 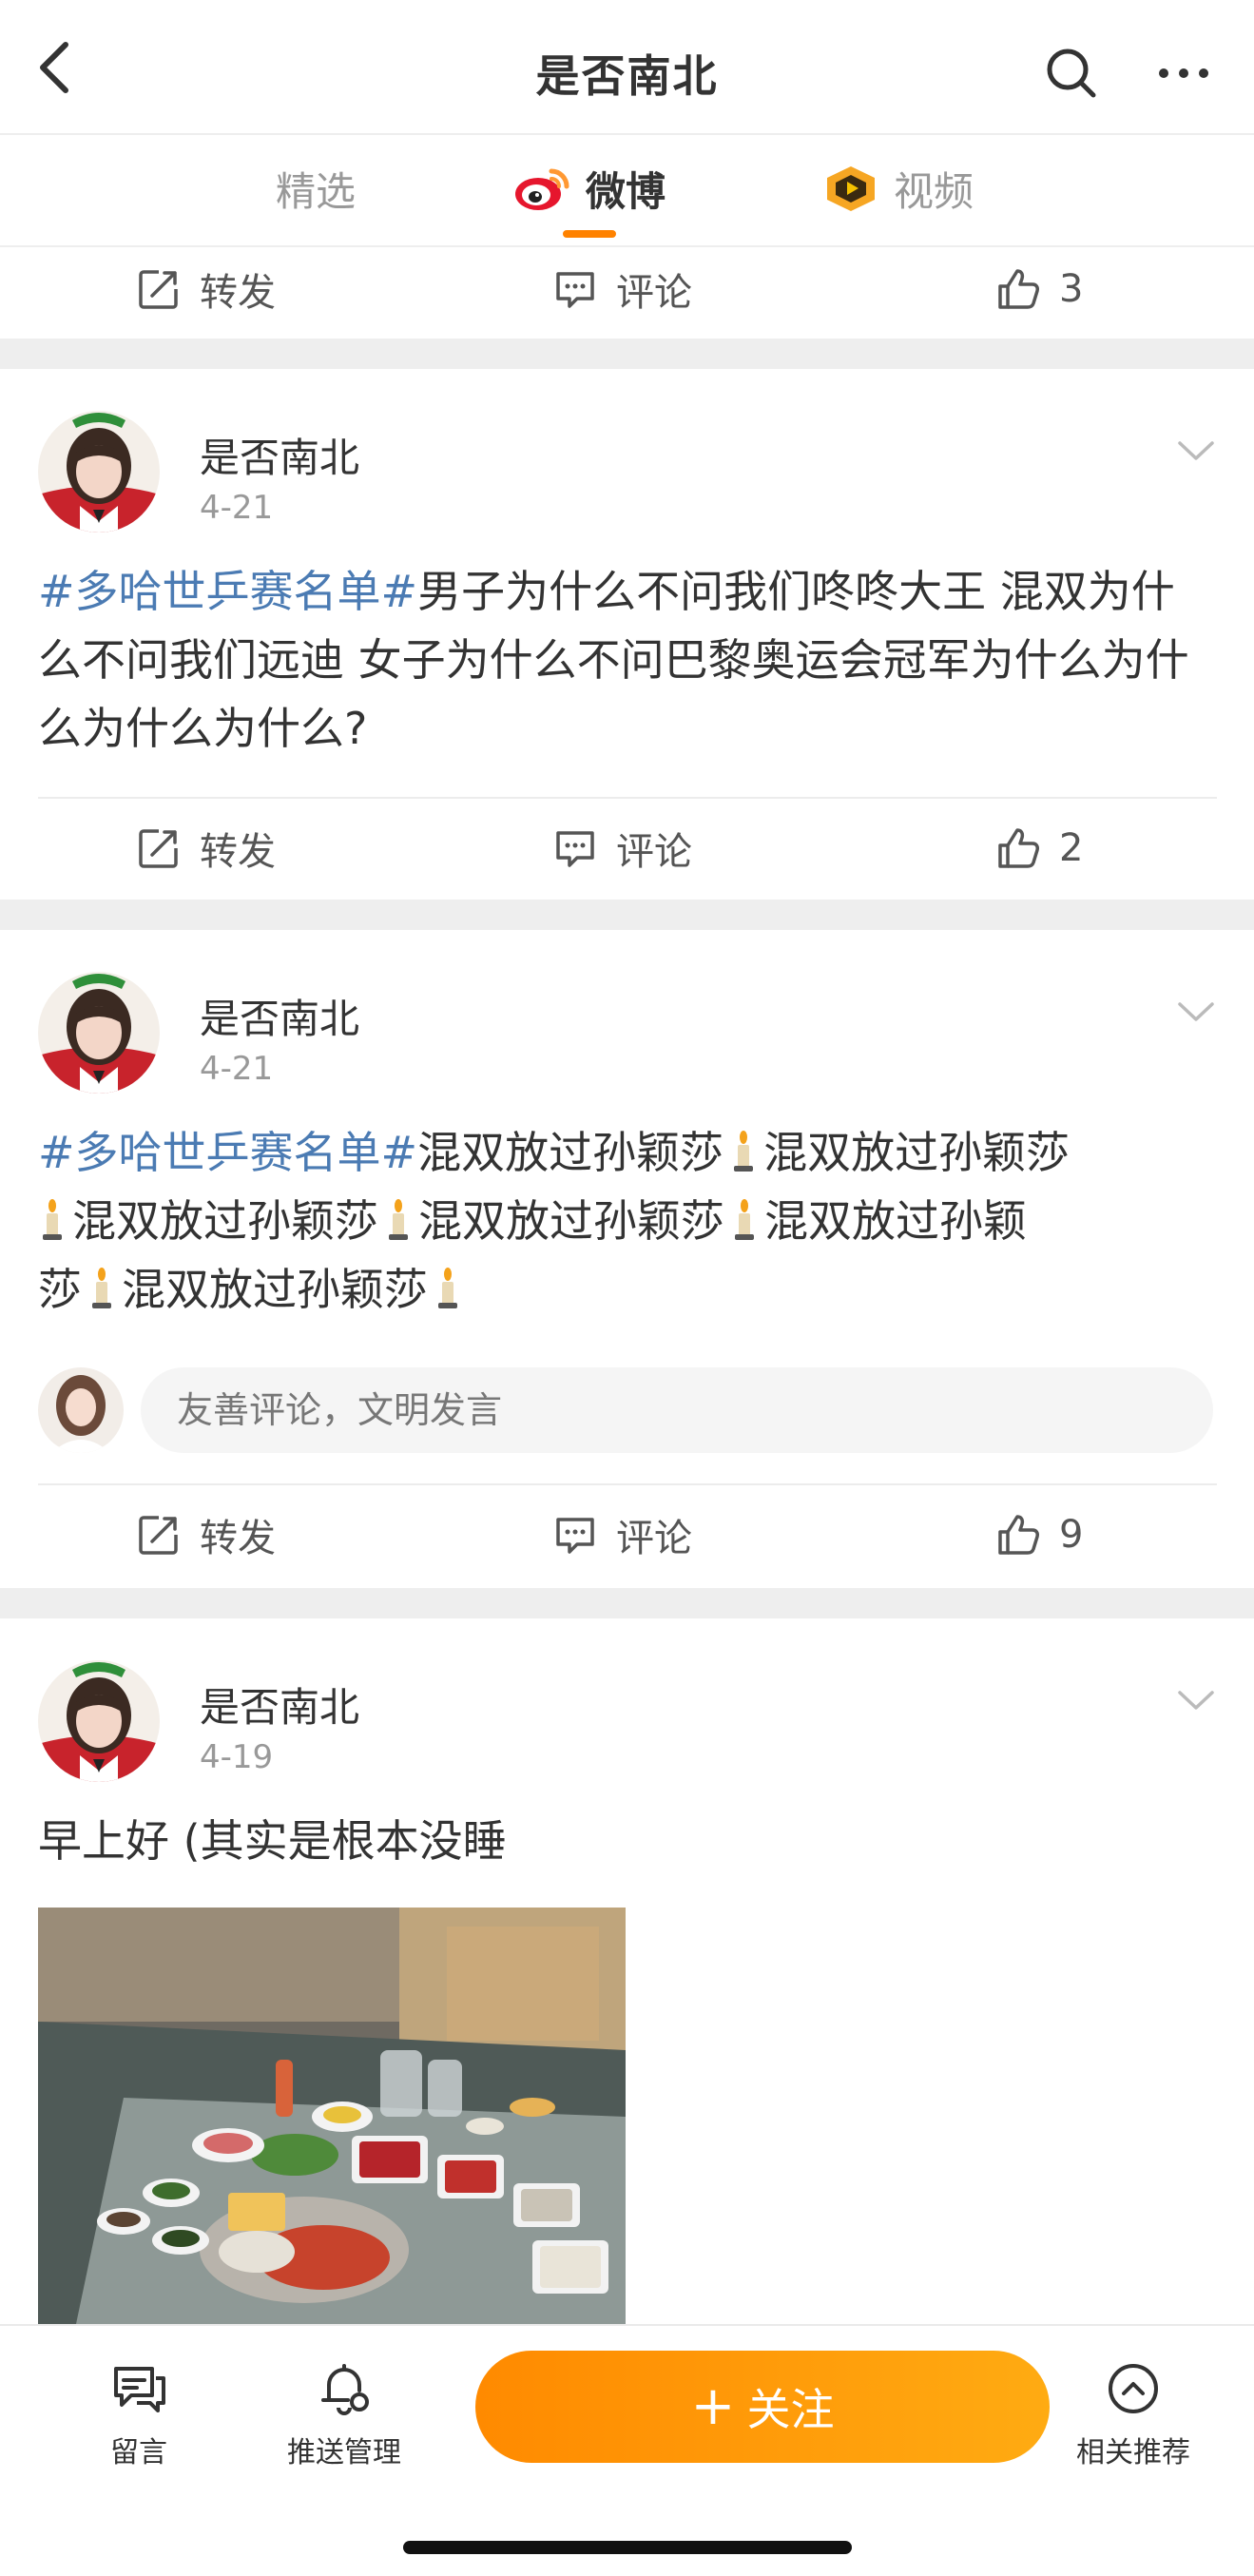 What do you see at coordinates (713, 2406) in the screenshot?
I see `plus-icon: +` at bounding box center [713, 2406].